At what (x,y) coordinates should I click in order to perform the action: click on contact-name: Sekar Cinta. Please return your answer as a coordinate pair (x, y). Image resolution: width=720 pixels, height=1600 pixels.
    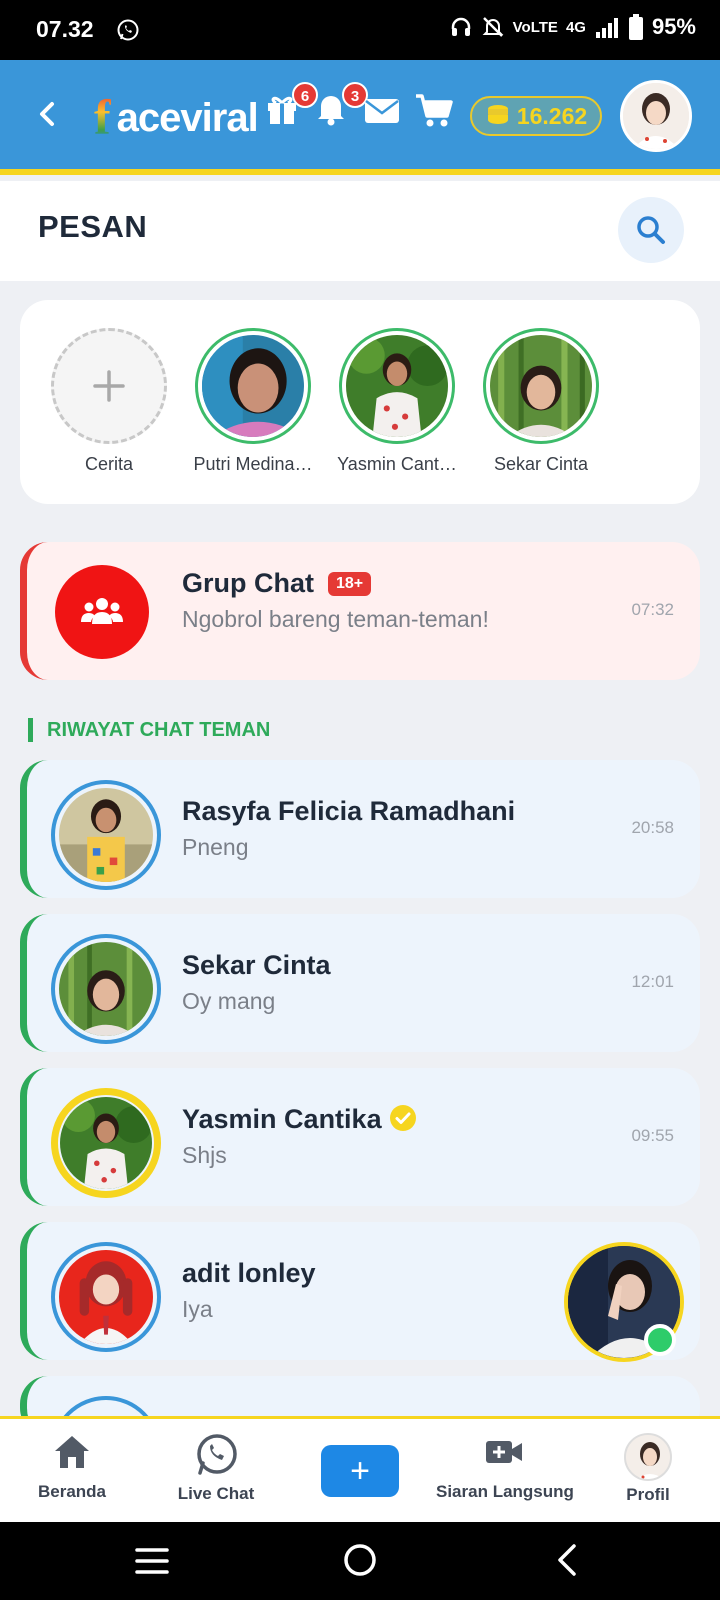
    Looking at the image, I should click on (256, 965).